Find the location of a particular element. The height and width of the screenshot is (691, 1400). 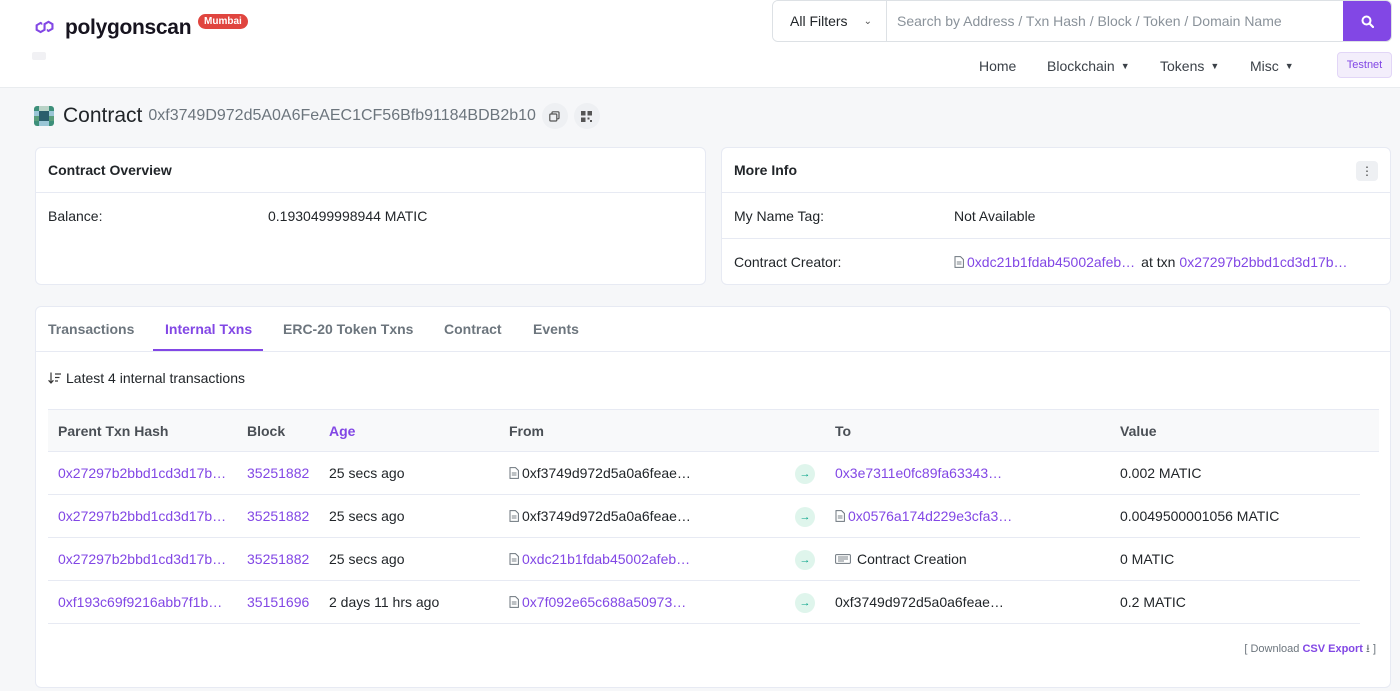

value-cell: 0.002 MATIC is located at coordinates (1161, 473).